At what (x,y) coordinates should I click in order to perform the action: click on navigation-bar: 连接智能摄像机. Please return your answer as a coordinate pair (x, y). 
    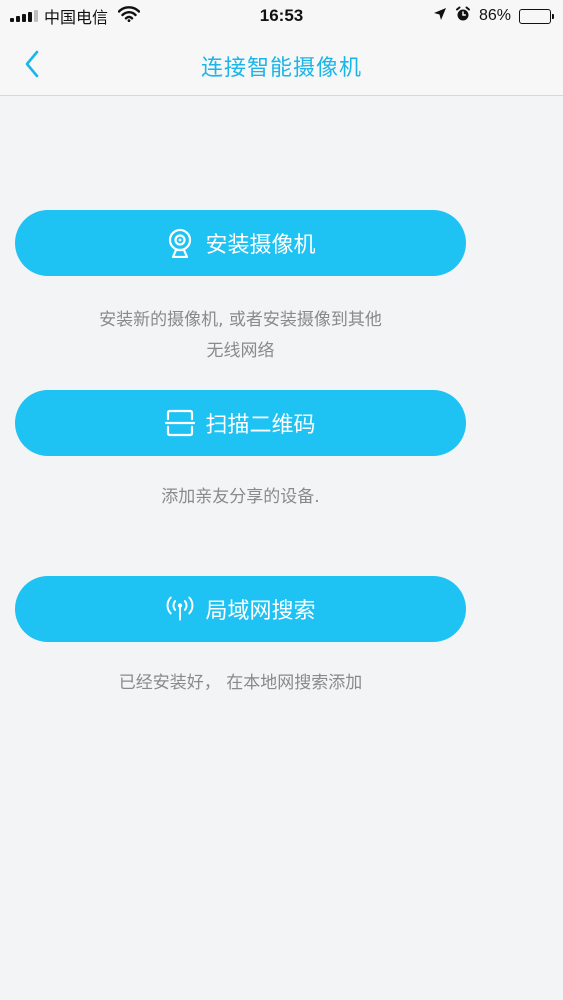
    Looking at the image, I should click on (281, 65).